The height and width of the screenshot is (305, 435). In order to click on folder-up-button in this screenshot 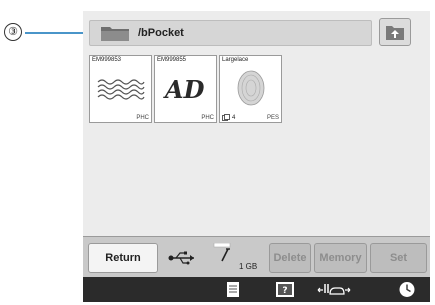, I will do `click(395, 32)`.